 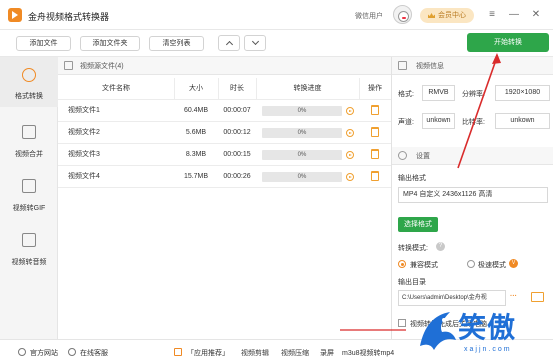 What do you see at coordinates (224, 66) in the screenshot?
I see `file-panel-header: 视频源文件(4)` at bounding box center [224, 66].